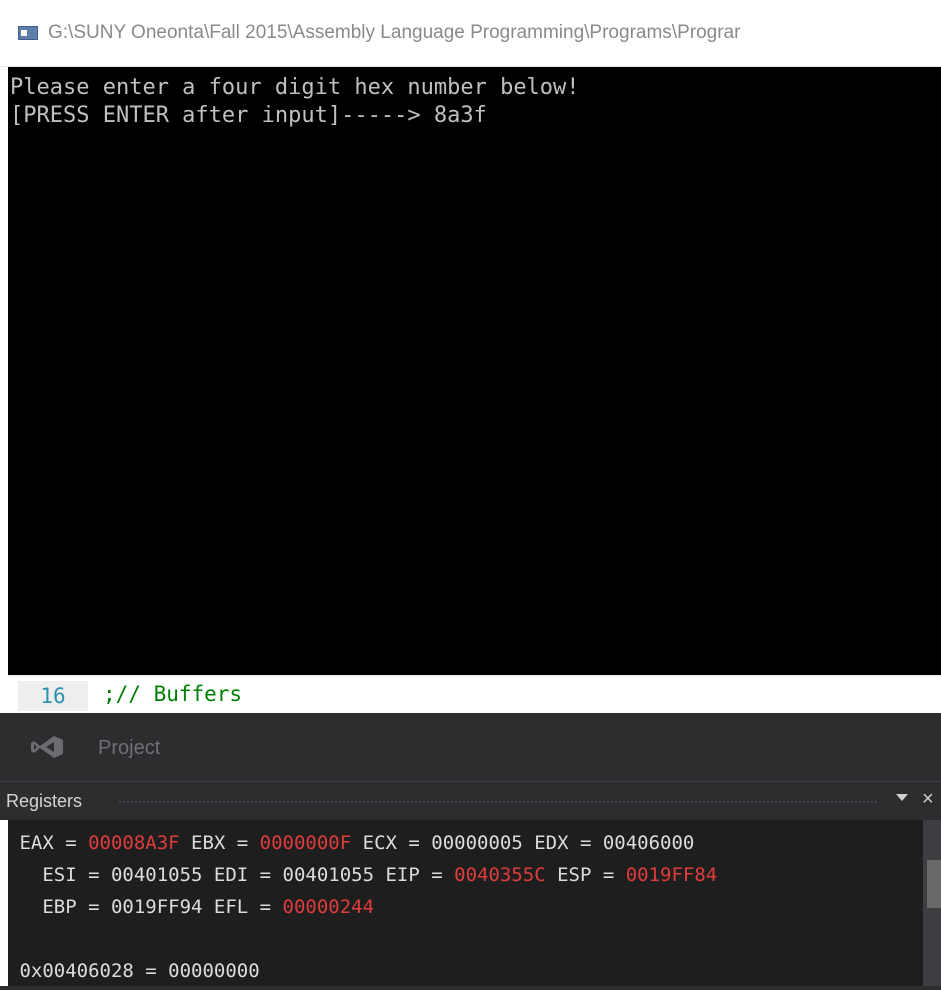  Describe the element at coordinates (470, 747) in the screenshot. I see `tool-panel-bar: Project` at that location.